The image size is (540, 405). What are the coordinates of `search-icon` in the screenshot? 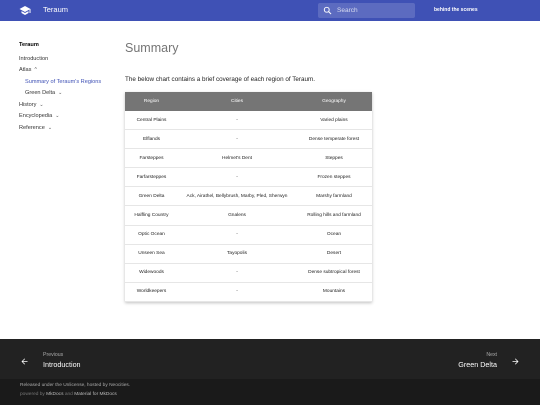 It's located at (327, 10).